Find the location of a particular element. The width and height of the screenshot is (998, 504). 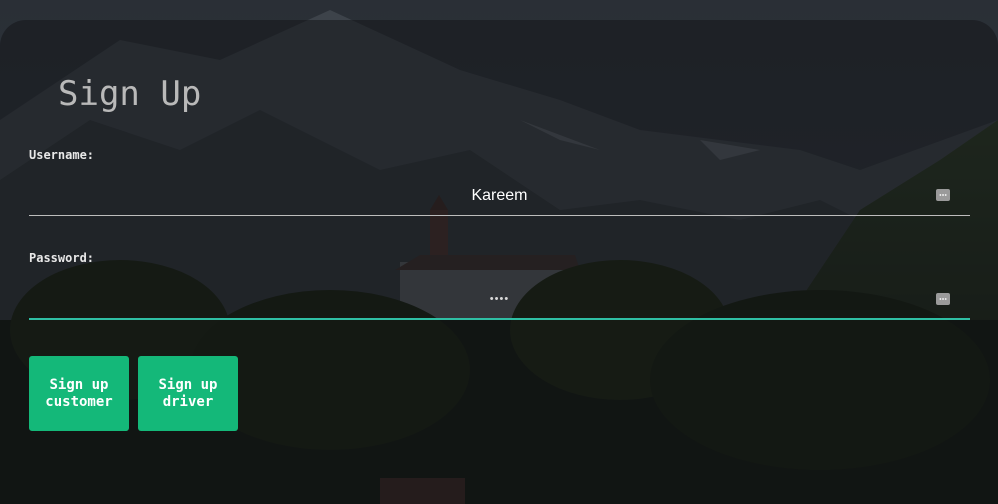

signup-customer-button: Sign up customer is located at coordinates (79, 393).